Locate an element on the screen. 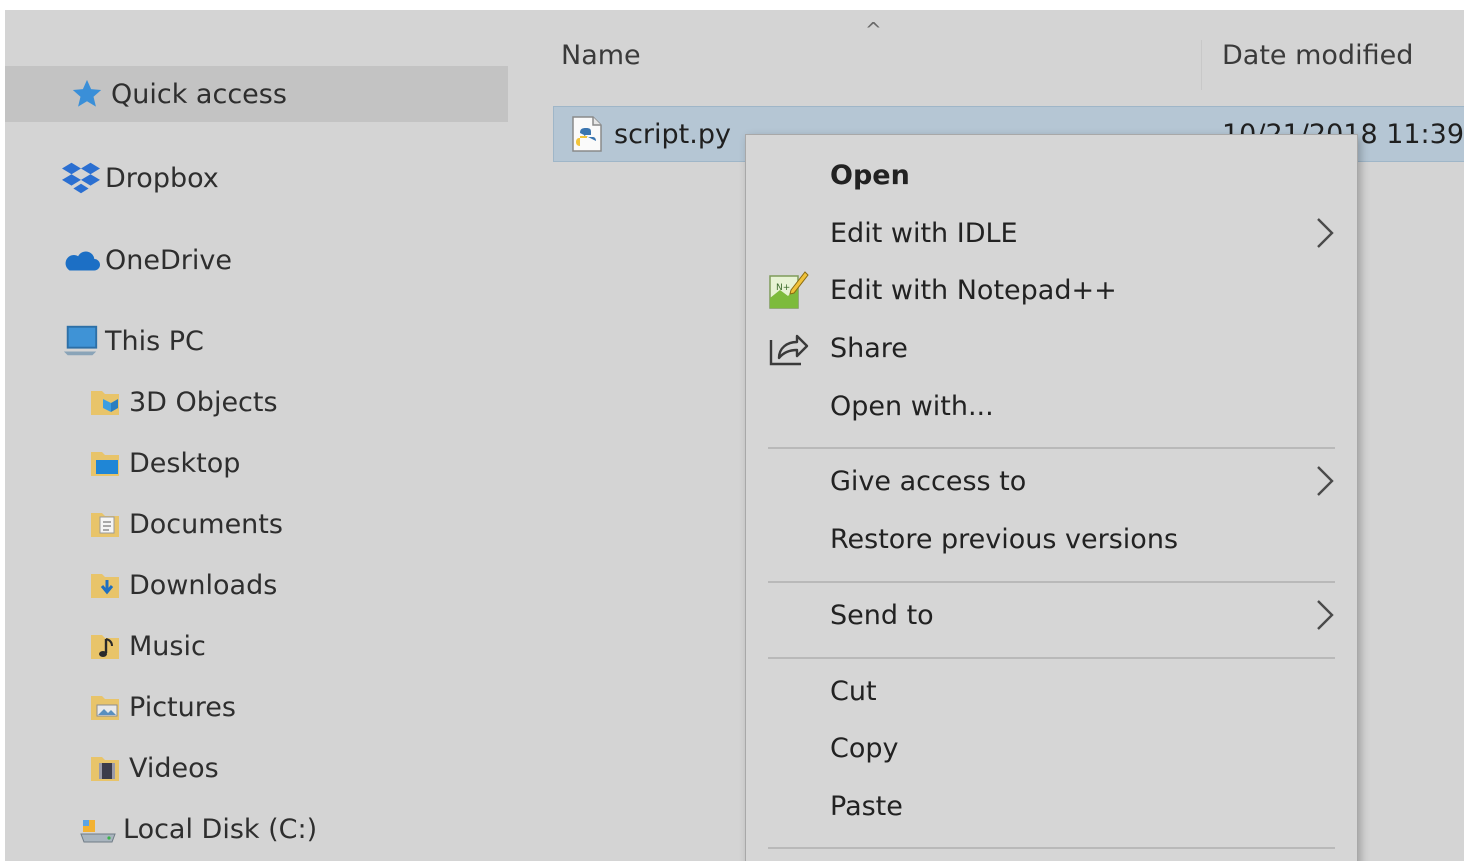  videos-folder-icon is located at coordinates (105, 768).